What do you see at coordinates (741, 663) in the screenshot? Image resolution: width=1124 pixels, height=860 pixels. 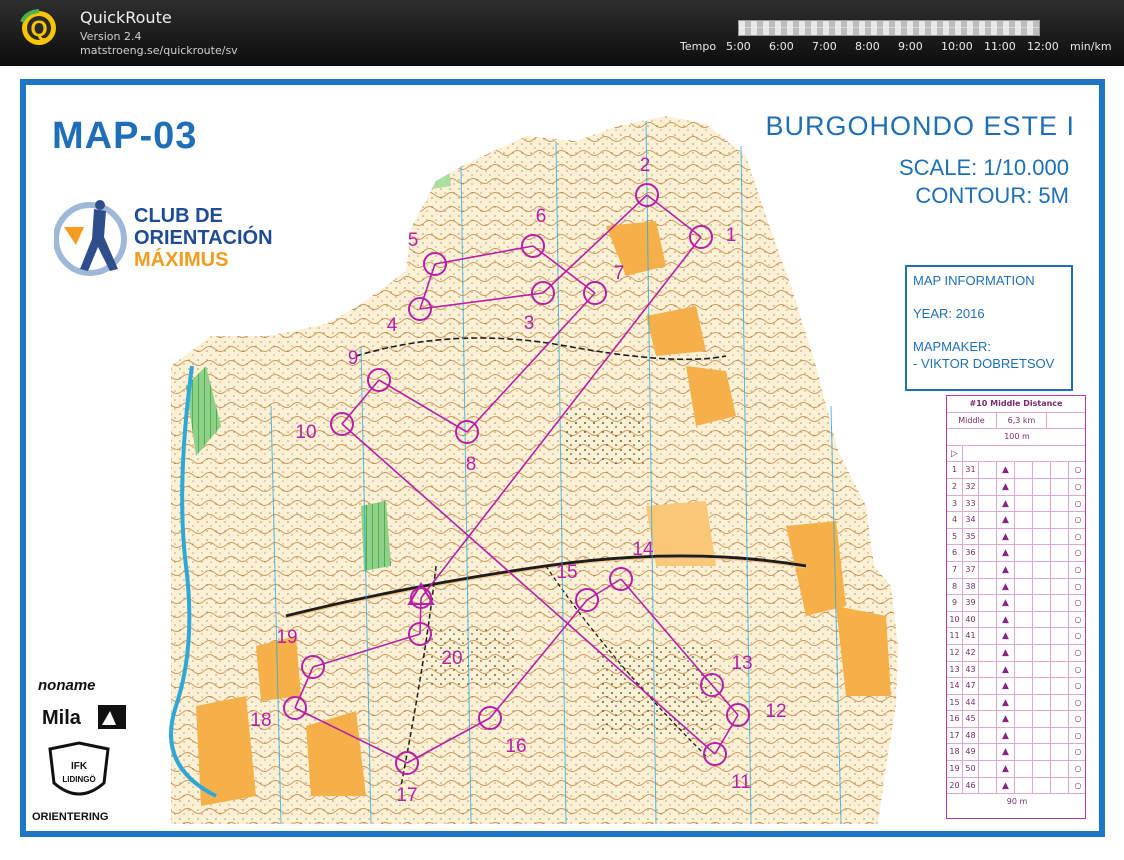 I see `control-number: 13` at bounding box center [741, 663].